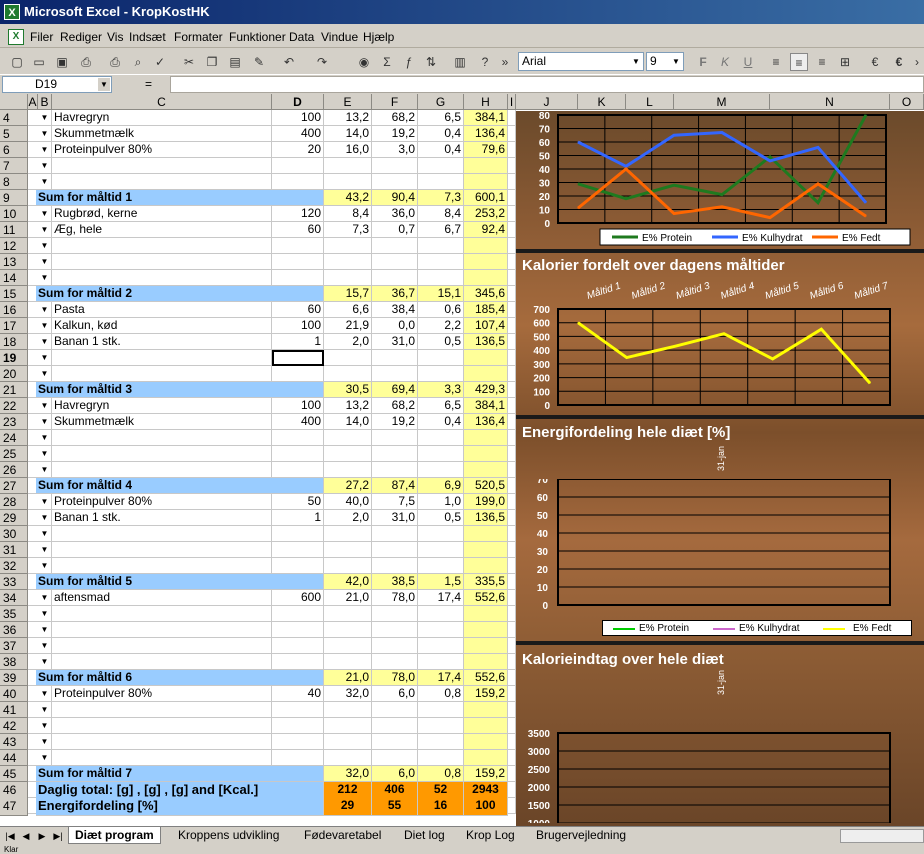 This screenshot has width=924, height=854. I want to click on value-cell-e: 2,0, so click(348, 518).